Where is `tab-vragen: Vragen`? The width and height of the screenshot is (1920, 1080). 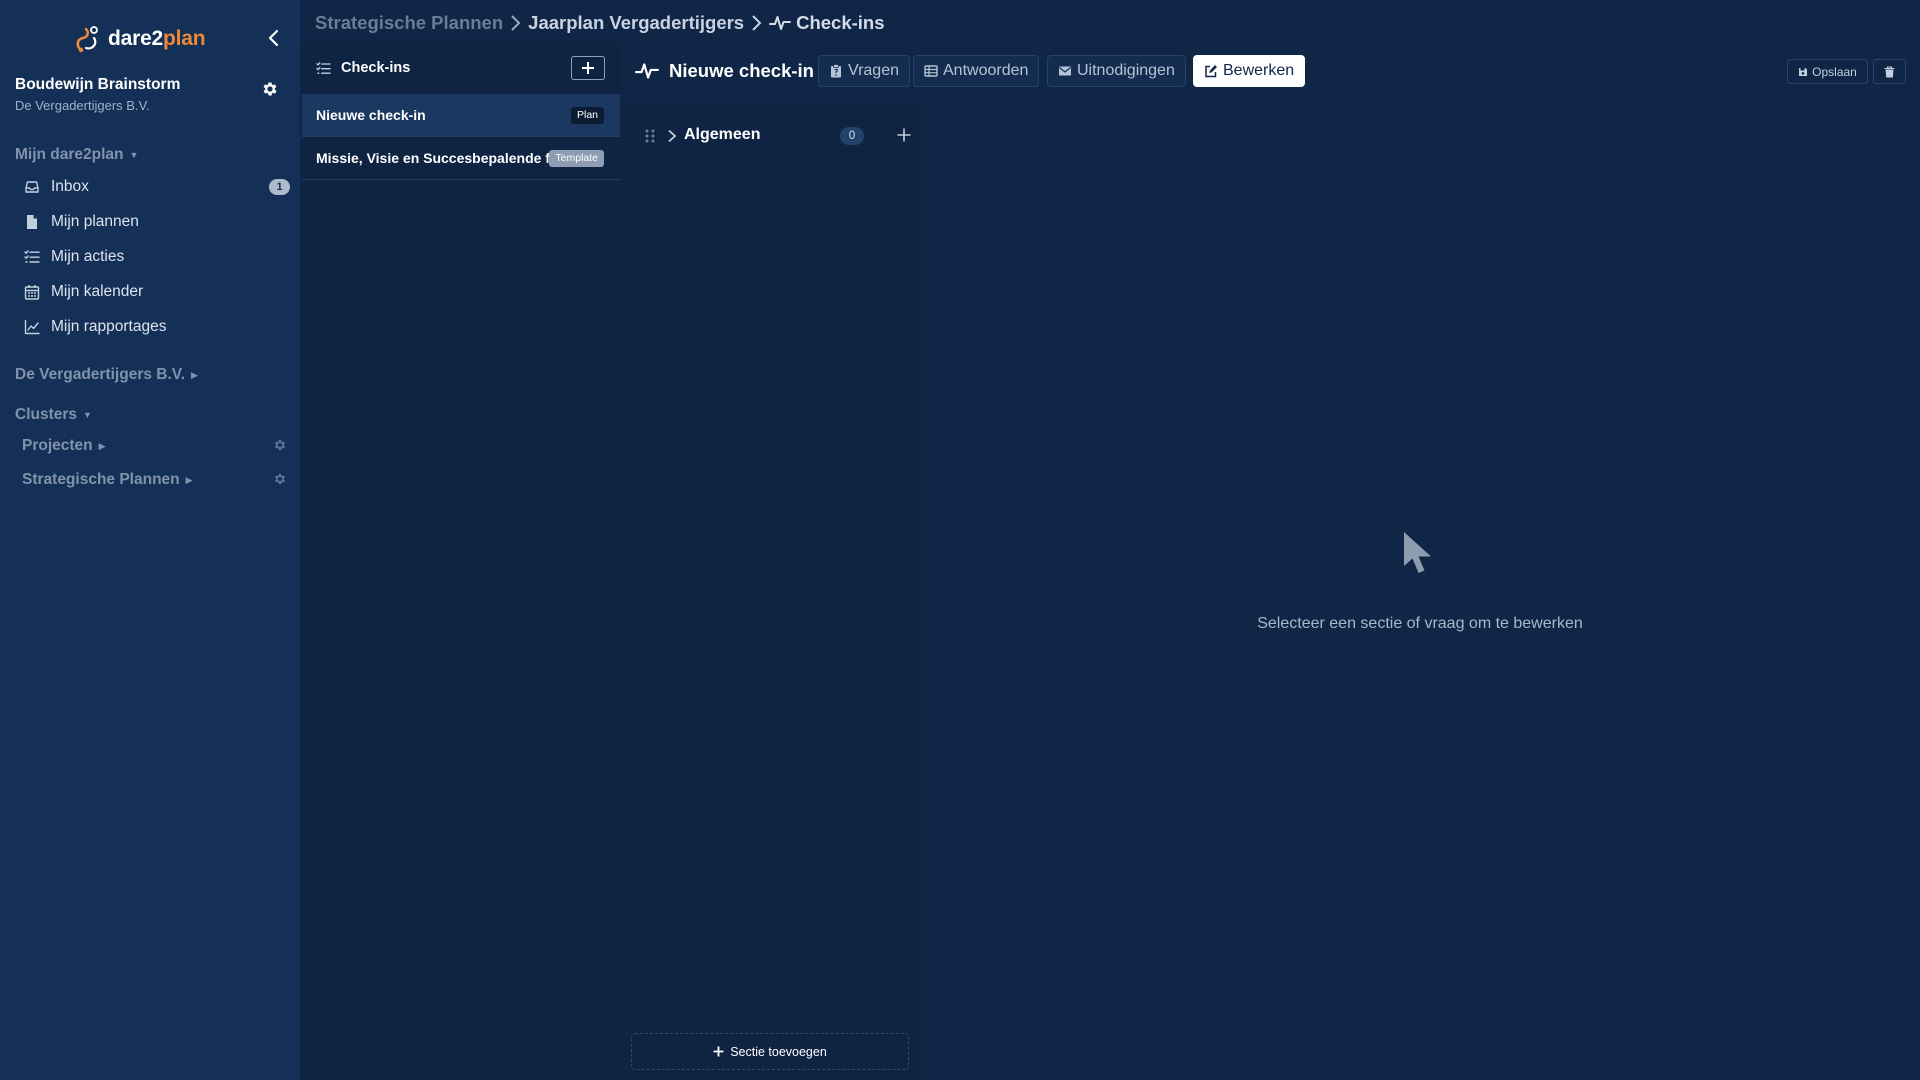 tab-vragen: Vragen is located at coordinates (864, 71).